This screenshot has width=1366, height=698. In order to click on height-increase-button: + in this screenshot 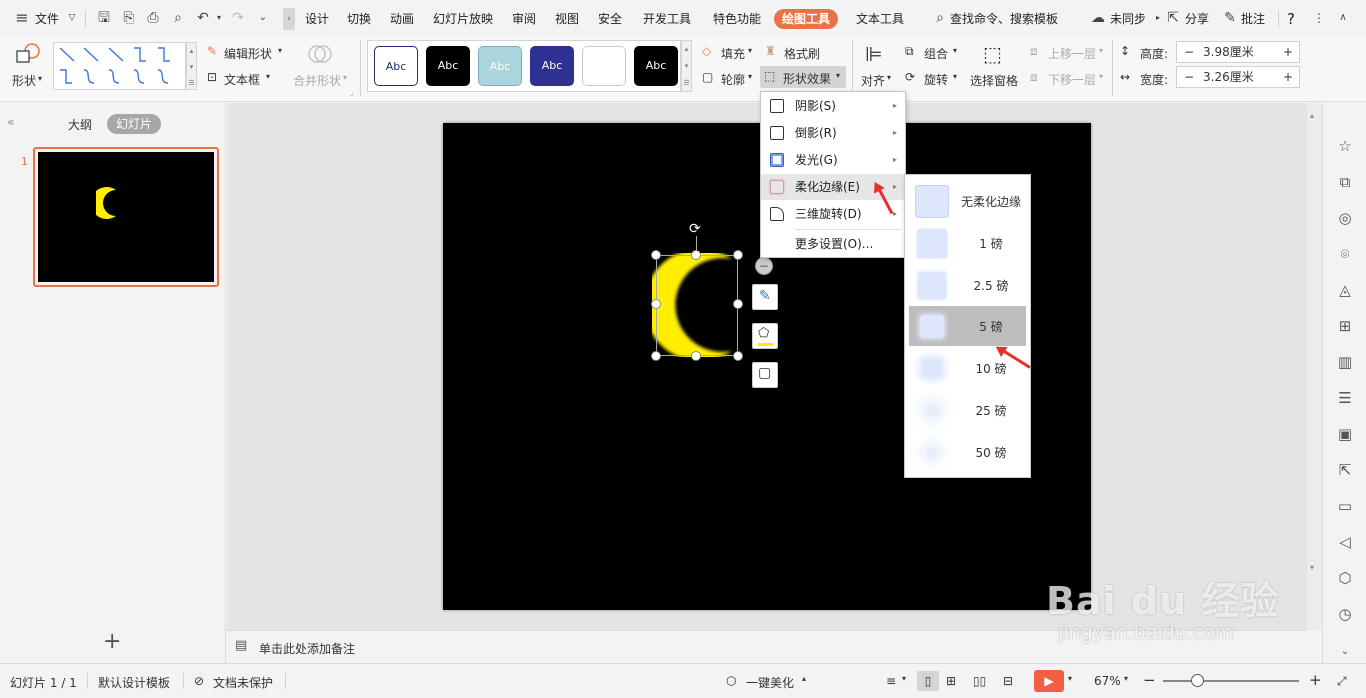, I will do `click(1288, 52)`.